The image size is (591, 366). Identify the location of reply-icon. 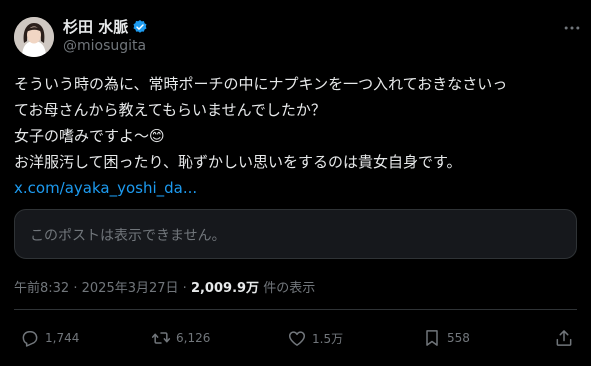
(30, 339).